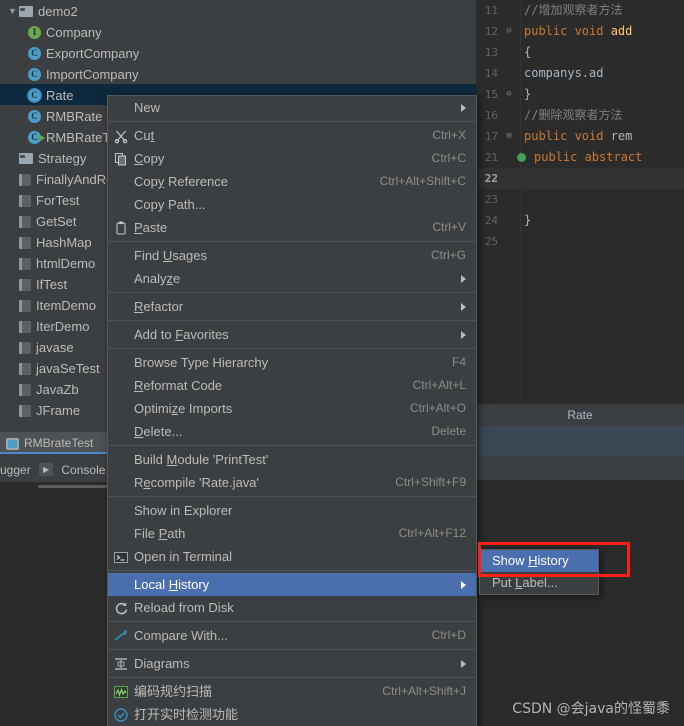  What do you see at coordinates (491, 178) in the screenshot?
I see `line-number: 22` at bounding box center [491, 178].